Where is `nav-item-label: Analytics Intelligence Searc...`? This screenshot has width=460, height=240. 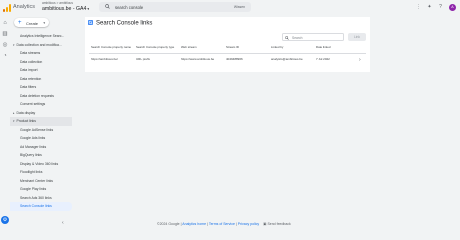 nav-item-label: Analytics Intelligence Searc... is located at coordinates (42, 36).